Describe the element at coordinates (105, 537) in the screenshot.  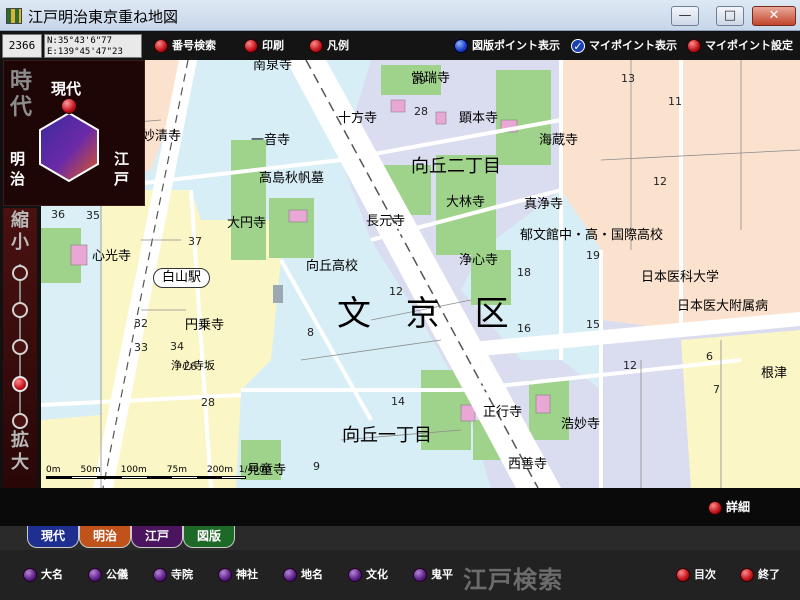
I see `tab-meiji: 明治` at that location.